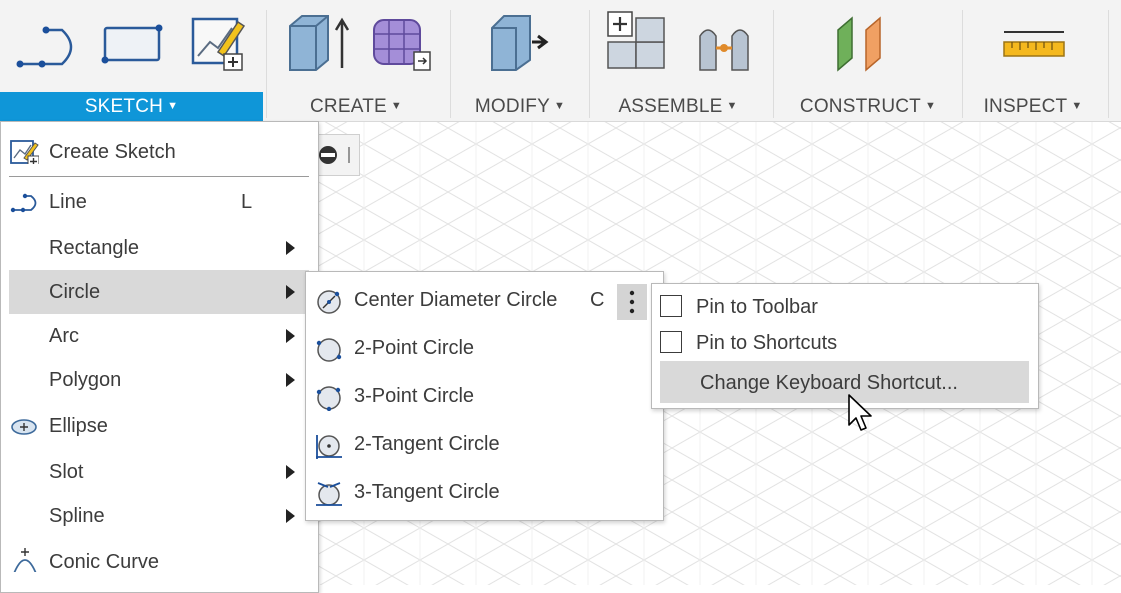 This screenshot has height=593, width=1121. What do you see at coordinates (159, 176) in the screenshot?
I see `menu-divider` at bounding box center [159, 176].